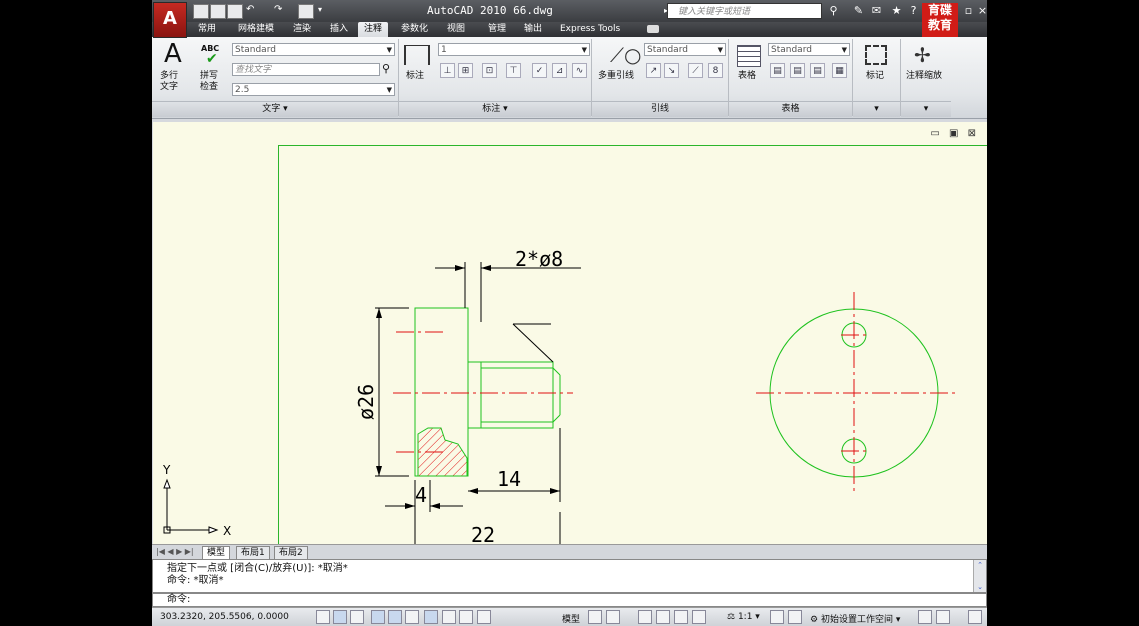 This screenshot has width=1139, height=626. Describe the element at coordinates (514, 49) in the screenshot. I see `dim-scale-select: 1 ▼` at that location.